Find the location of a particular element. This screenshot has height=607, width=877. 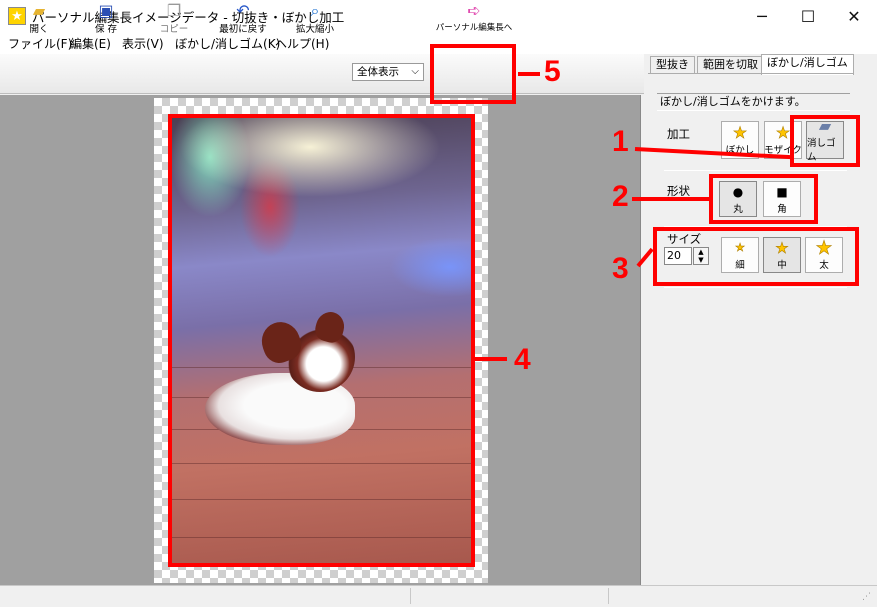

minimize-button: ─ is located at coordinates (762, 16).